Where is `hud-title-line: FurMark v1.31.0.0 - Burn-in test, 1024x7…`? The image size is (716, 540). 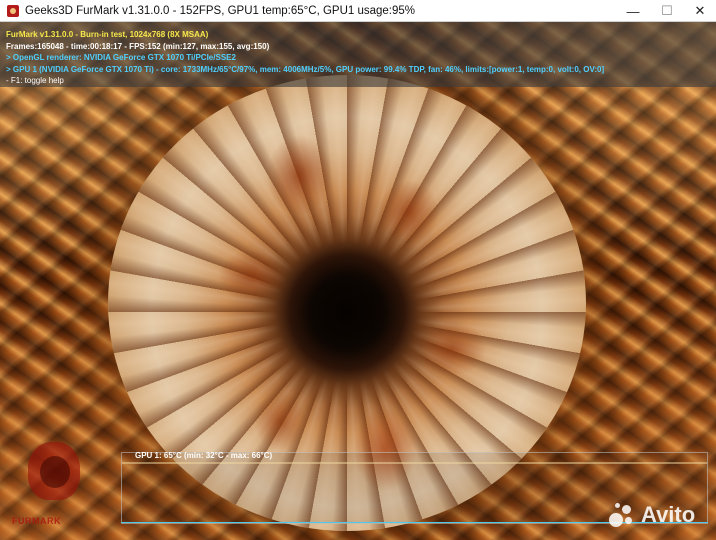
hud-title-line: FurMark v1.31.0.0 - Burn-in test, 1024x7… is located at coordinates (107, 34).